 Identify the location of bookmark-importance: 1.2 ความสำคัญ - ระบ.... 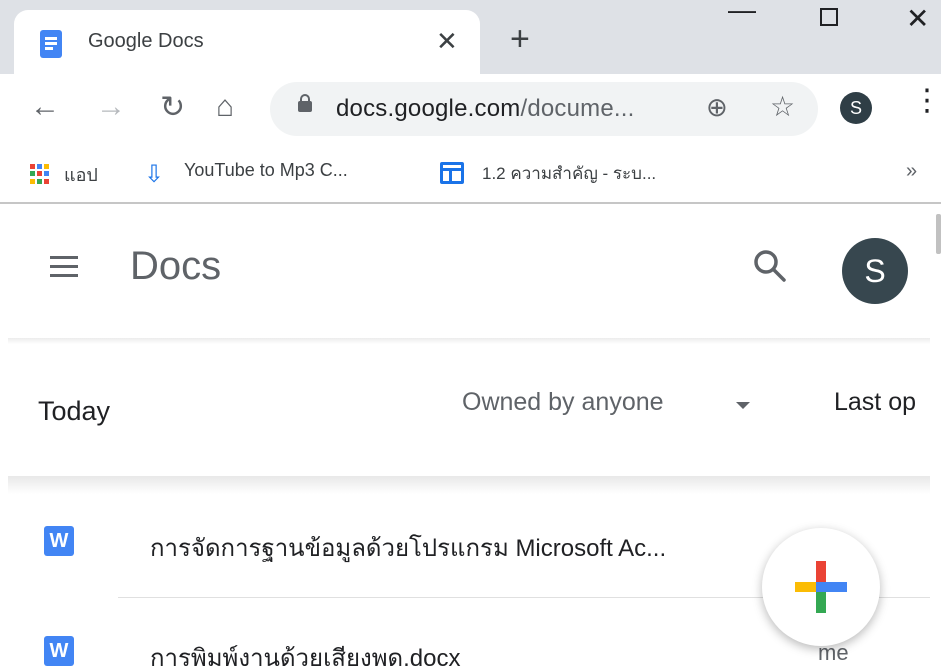
(569, 173).